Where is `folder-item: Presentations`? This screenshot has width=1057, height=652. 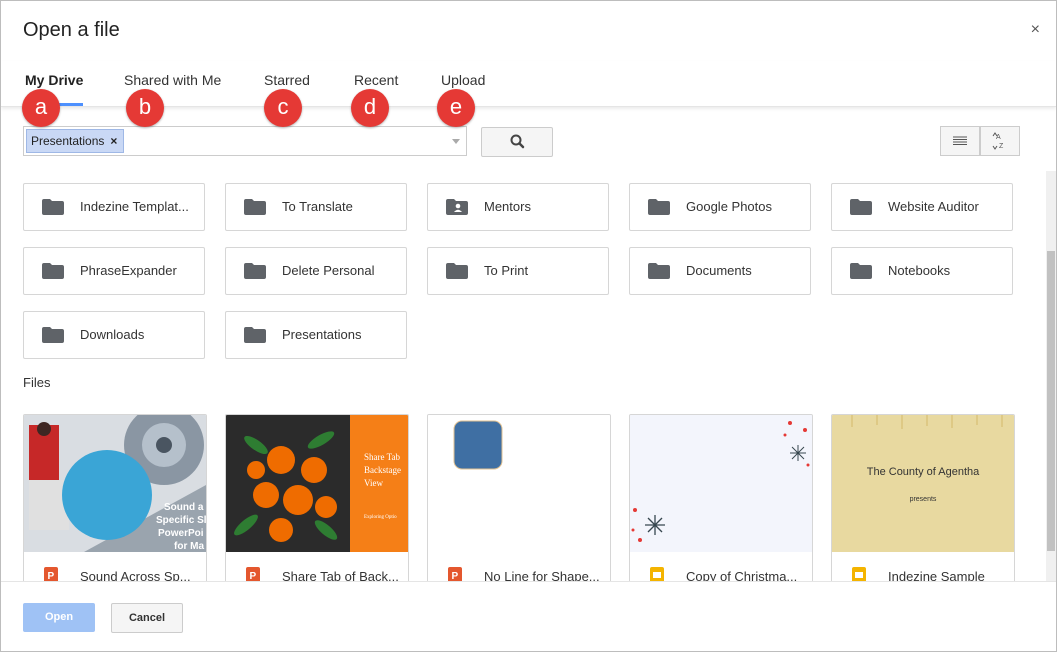
folder-item: Presentations is located at coordinates (316, 335).